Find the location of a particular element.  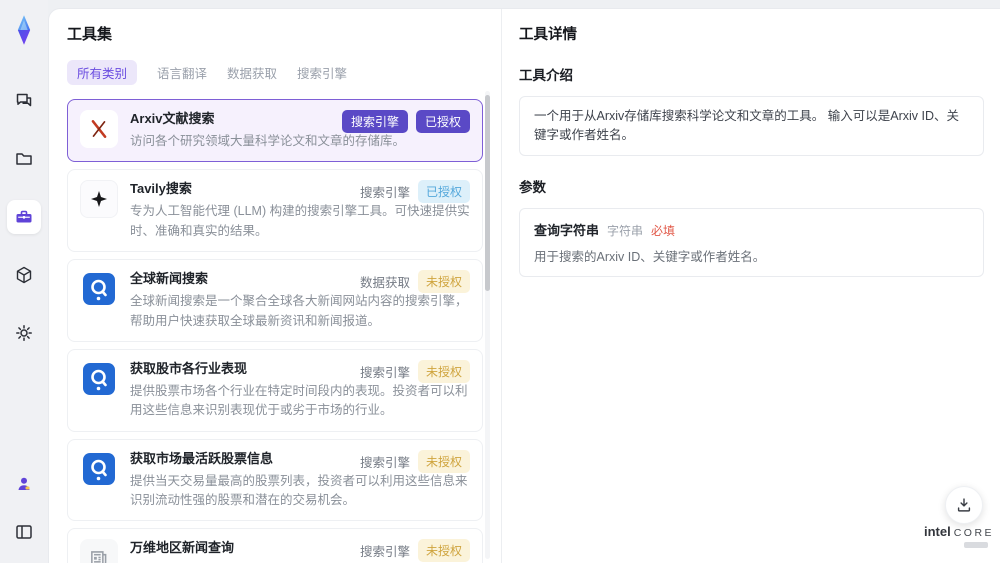

sidebar-item-projects is located at coordinates (24, 159).